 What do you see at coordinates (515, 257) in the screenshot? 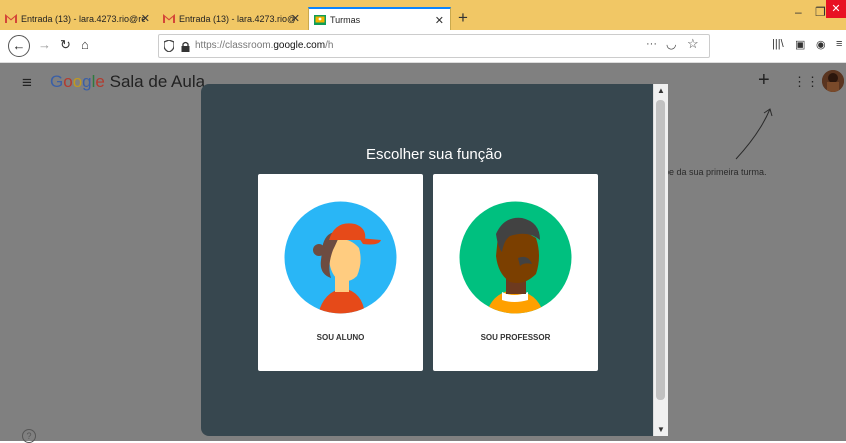
I see `teacher-illustration` at bounding box center [515, 257].